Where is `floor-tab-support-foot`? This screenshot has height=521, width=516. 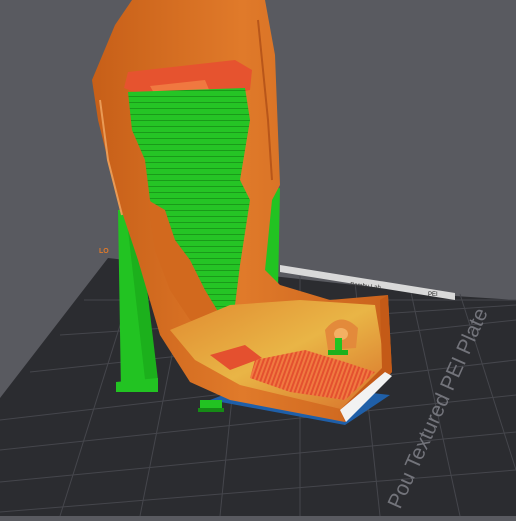 floor-tab-support-foot is located at coordinates (338, 352).